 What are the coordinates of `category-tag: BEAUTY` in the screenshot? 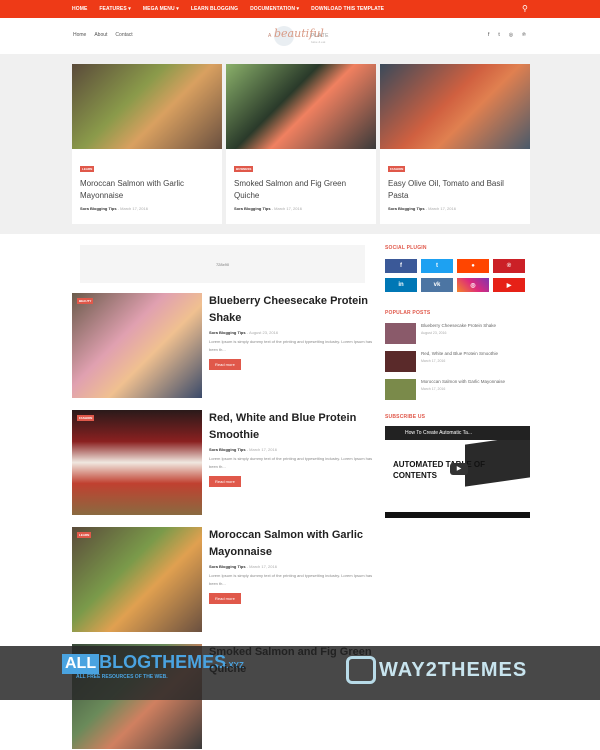 It's located at (85, 301).